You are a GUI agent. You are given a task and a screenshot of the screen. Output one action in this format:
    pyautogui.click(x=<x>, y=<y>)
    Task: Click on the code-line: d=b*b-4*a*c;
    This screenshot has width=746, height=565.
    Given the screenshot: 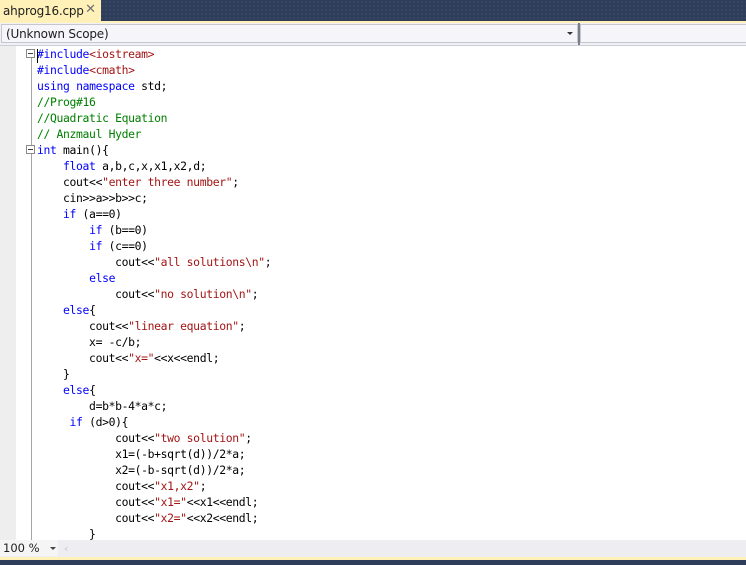 What is the action you would take?
    pyautogui.click(x=154, y=406)
    